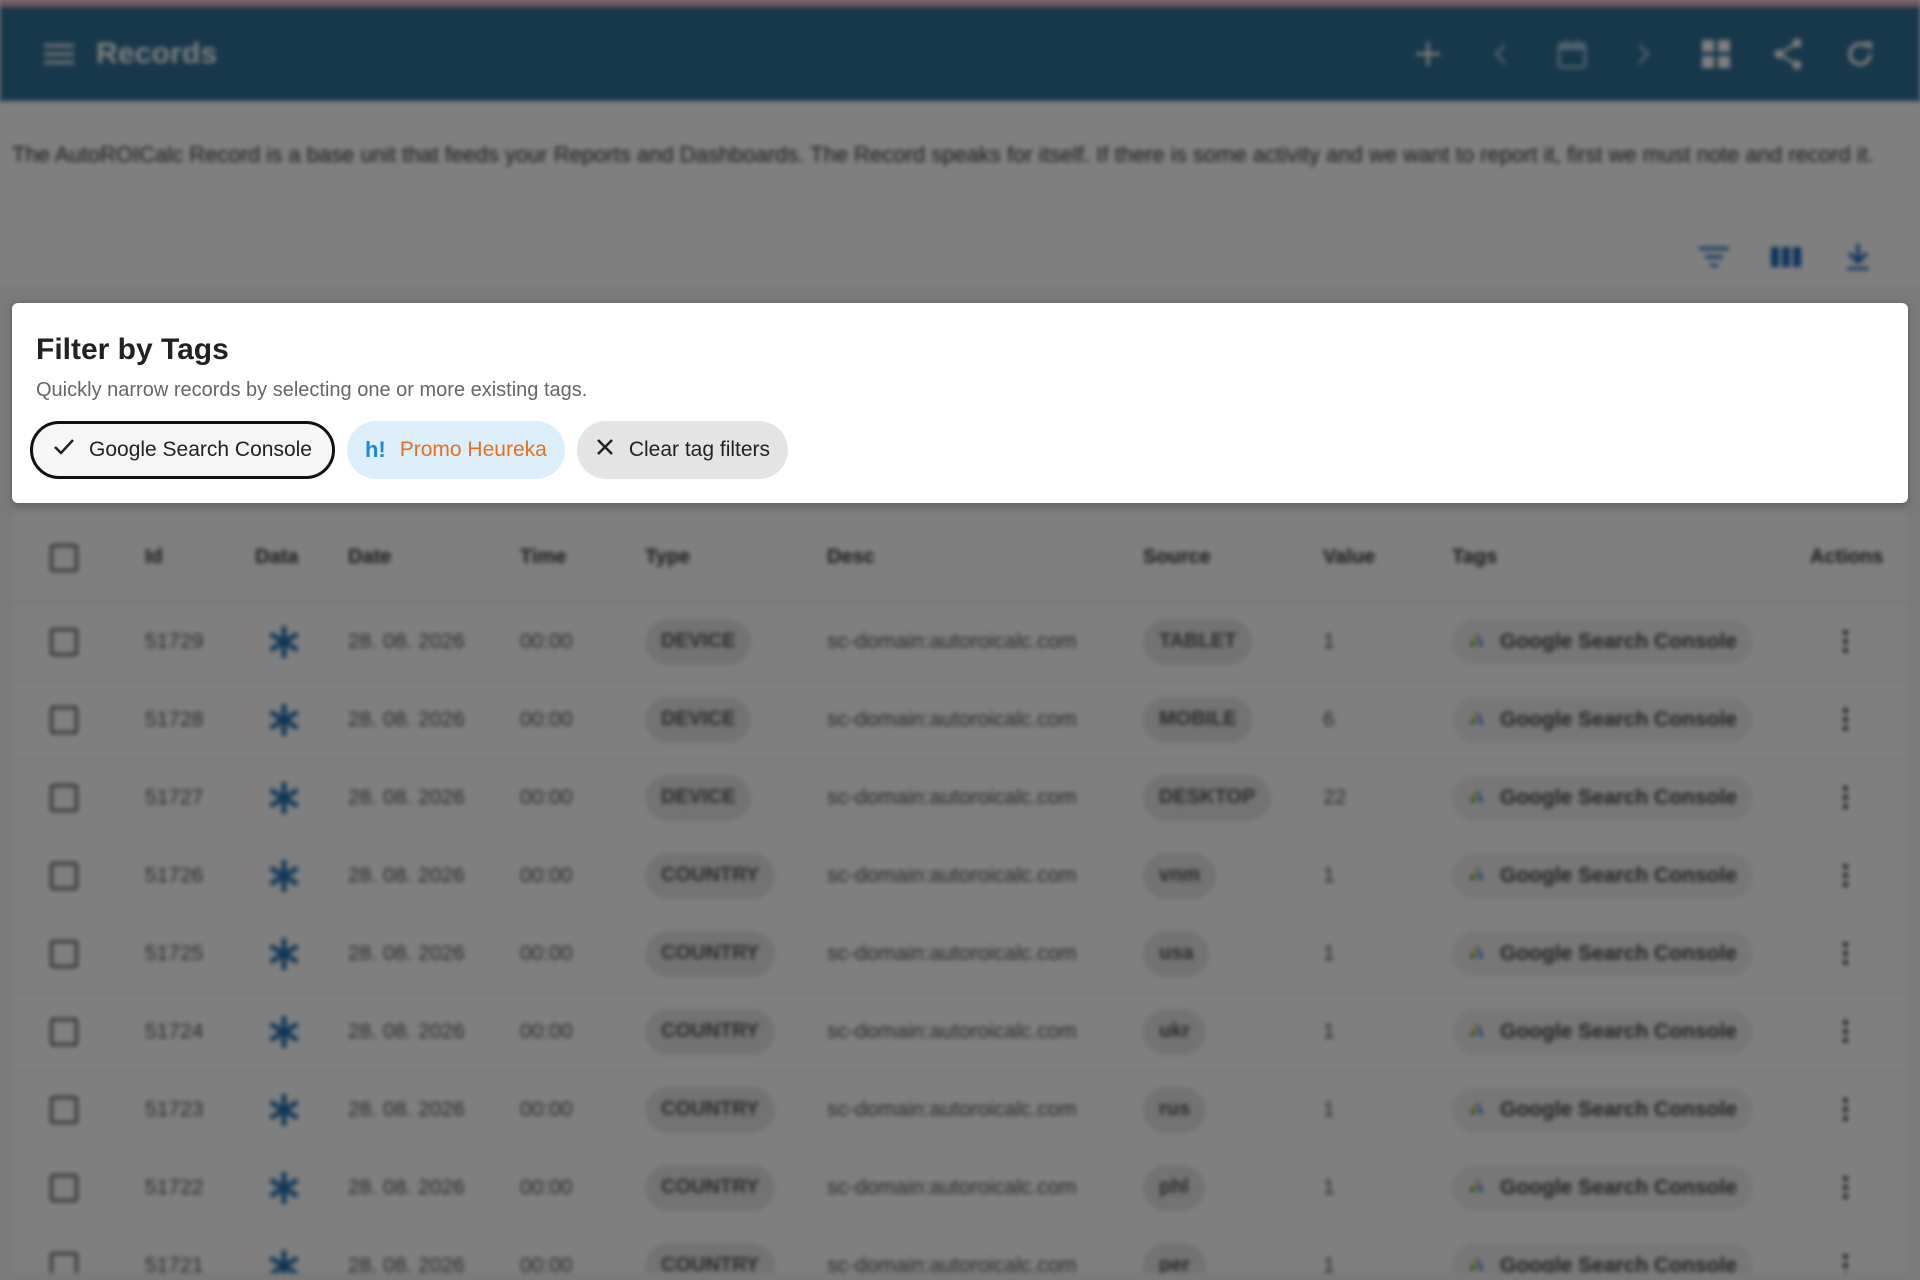 This screenshot has height=1280, width=1920. What do you see at coordinates (132, 349) in the screenshot?
I see `filter-panel-title: Filter by Tags` at bounding box center [132, 349].